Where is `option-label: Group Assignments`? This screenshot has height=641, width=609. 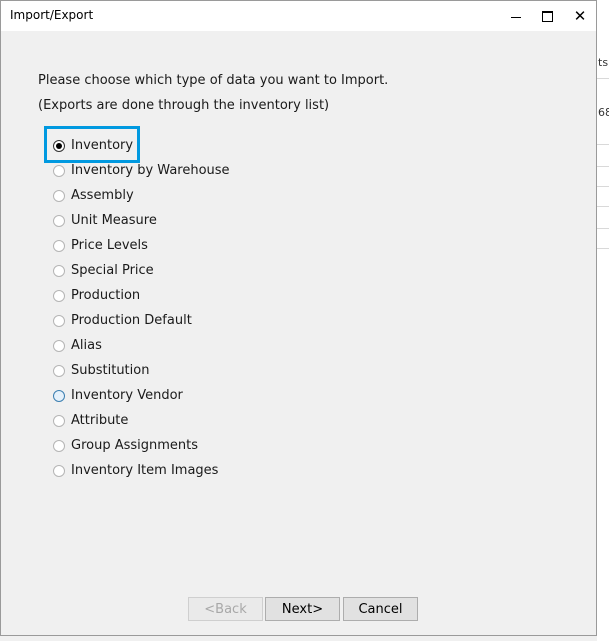
option-label: Group Assignments is located at coordinates (135, 445).